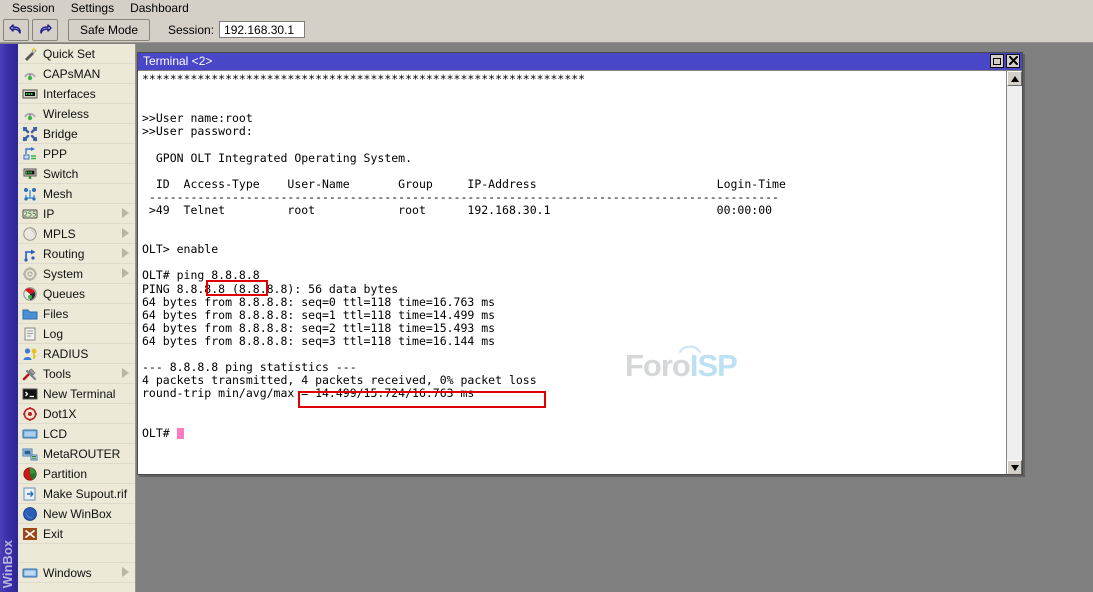 Image resolution: width=1093 pixels, height=592 pixels. What do you see at coordinates (76, 154) in the screenshot?
I see `sidebar-item-ppp: PPP` at bounding box center [76, 154].